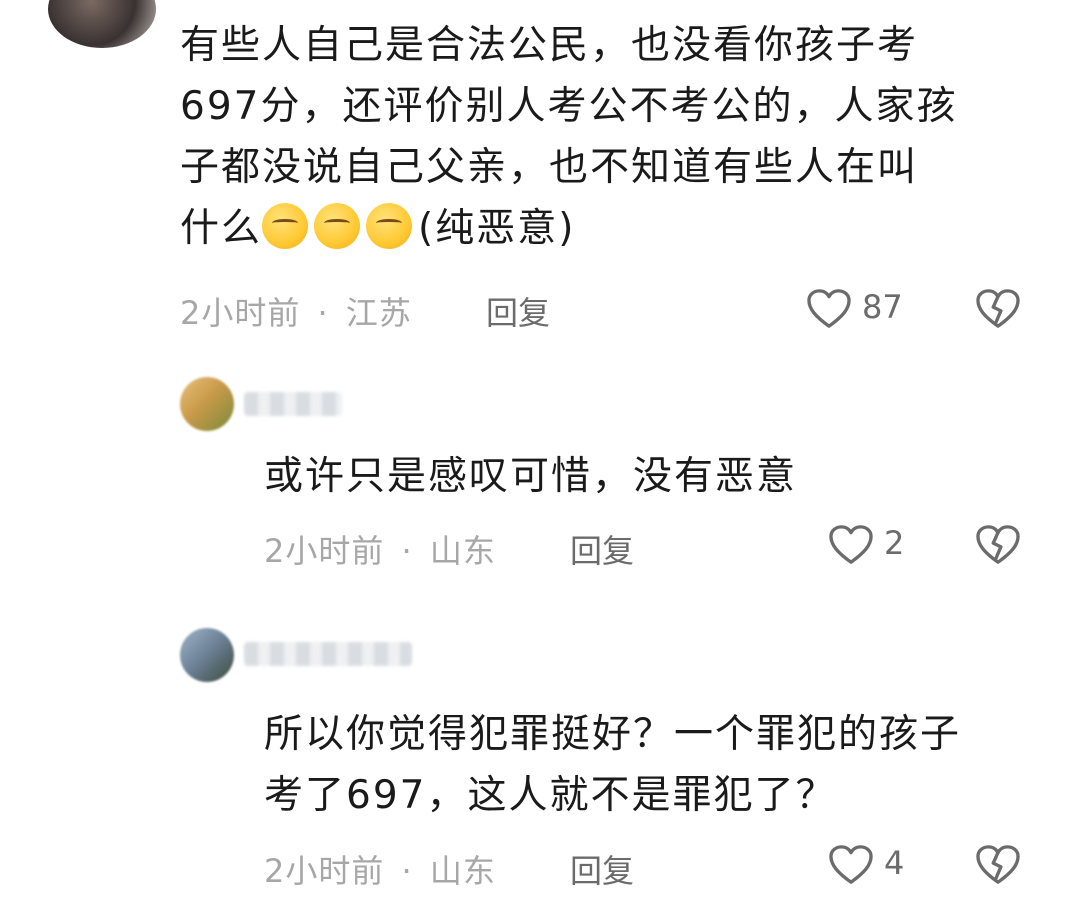 The width and height of the screenshot is (1078, 905). What do you see at coordinates (613, 734) in the screenshot?
I see `reply-line: 所以你觉得犯罪挺好？一个罪犯的孩子` at bounding box center [613, 734].